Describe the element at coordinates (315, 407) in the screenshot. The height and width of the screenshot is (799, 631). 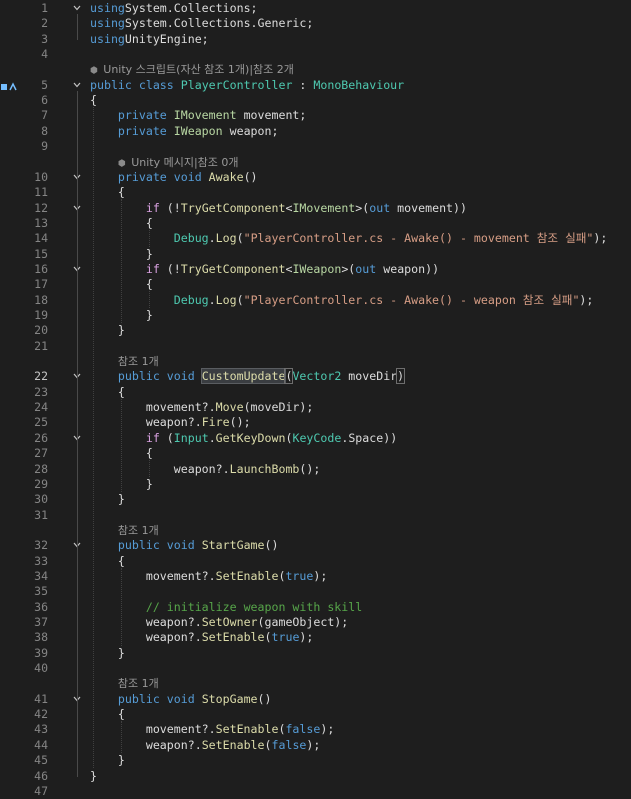
I see `code-line: 24 movement?.Move(moveDir);` at that location.